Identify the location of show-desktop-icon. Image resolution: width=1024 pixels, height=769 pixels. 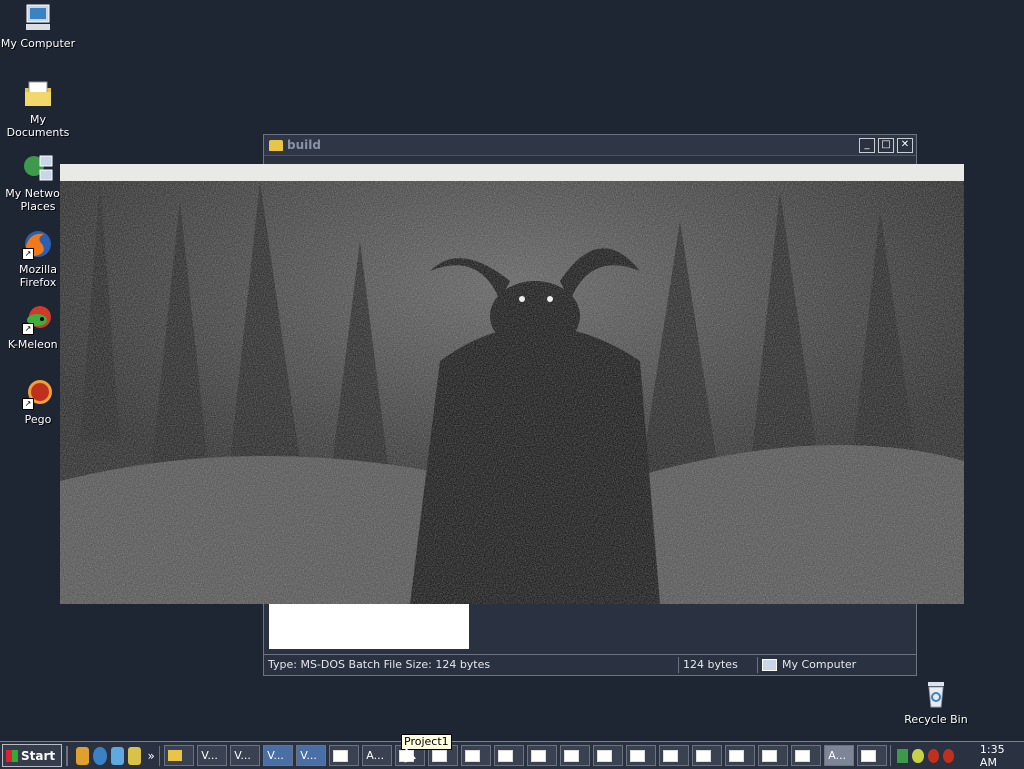
(82, 755).